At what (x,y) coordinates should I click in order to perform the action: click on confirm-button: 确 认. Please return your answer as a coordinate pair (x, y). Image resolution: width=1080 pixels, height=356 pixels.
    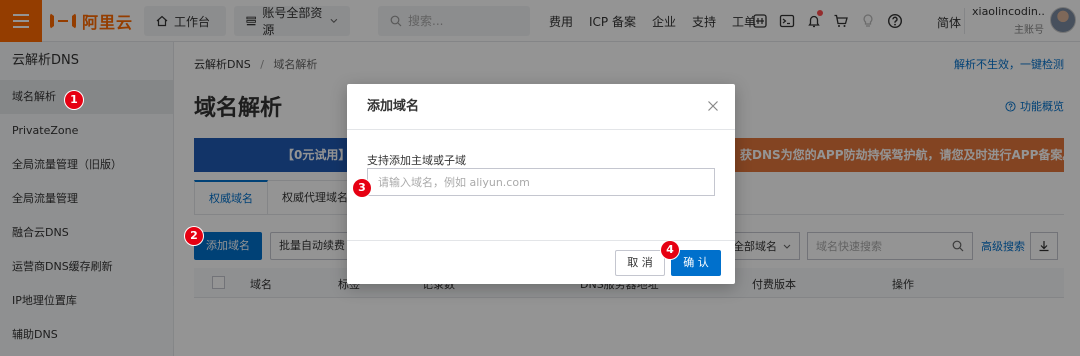
    Looking at the image, I should click on (696, 263).